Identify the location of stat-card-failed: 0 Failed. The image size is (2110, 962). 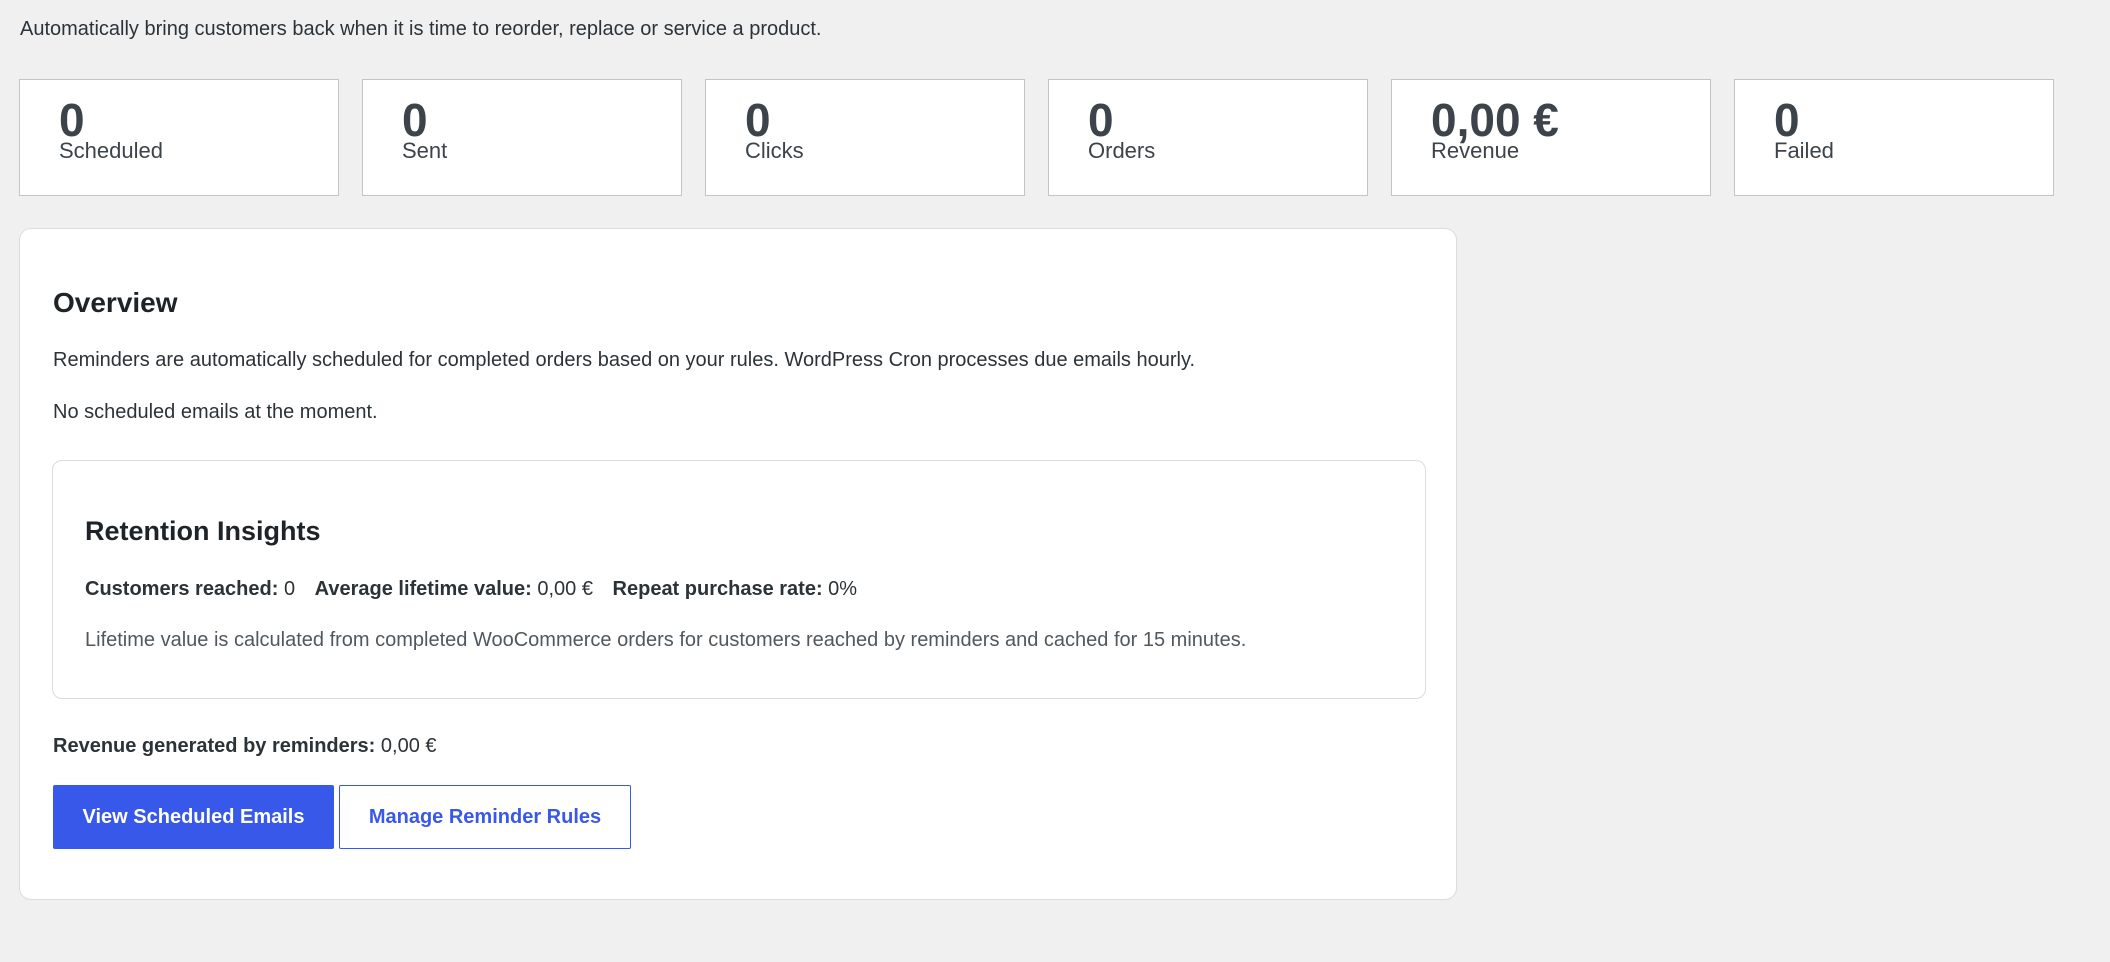
(1894, 137).